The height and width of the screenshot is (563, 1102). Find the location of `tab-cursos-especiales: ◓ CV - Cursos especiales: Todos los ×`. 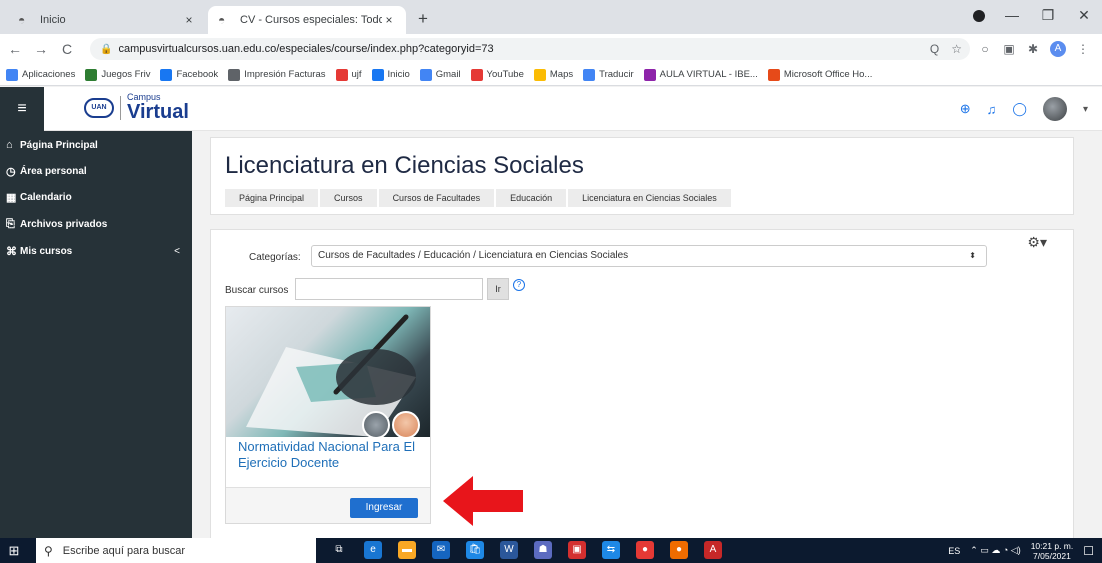

tab-cursos-especiales: ◓ CV - Cursos especiales: Todos los × is located at coordinates (307, 20).